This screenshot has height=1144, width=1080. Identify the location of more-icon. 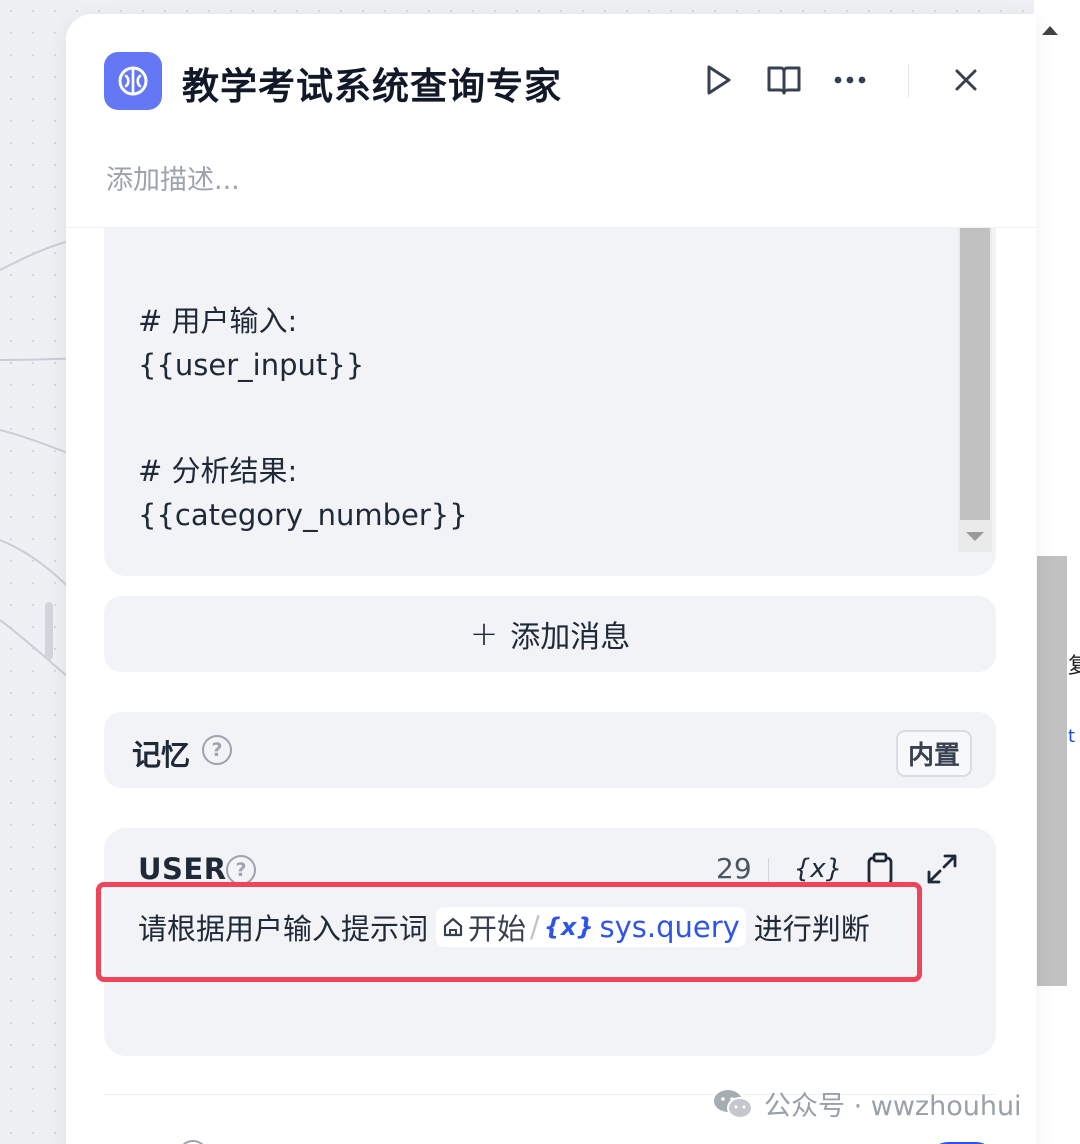
(850, 80).